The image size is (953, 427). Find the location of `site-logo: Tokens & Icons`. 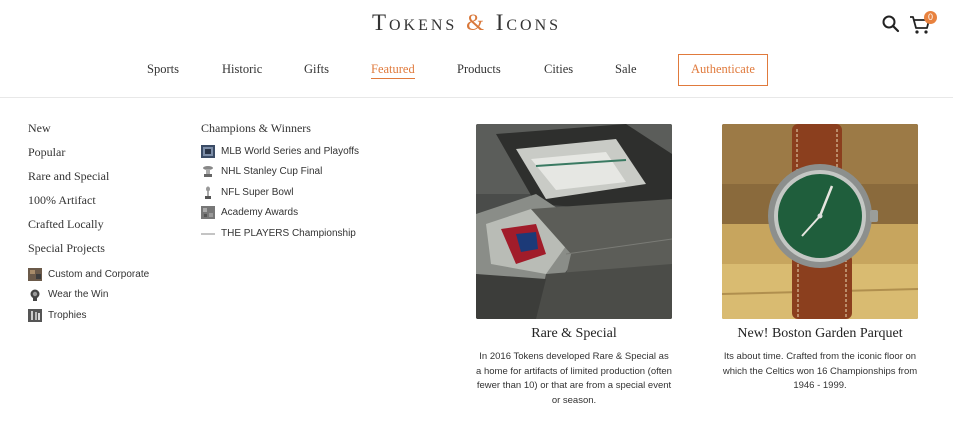

site-logo: Tokens & Icons is located at coordinates (466, 23).